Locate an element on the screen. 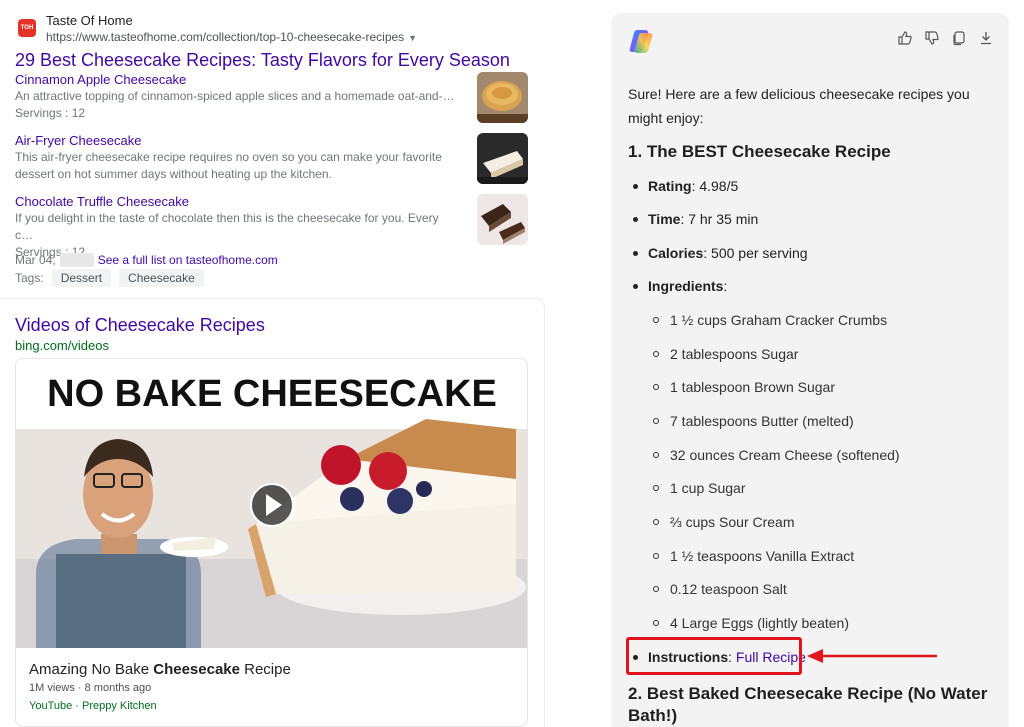 The image size is (1024, 727). ingredient-item: 7 tablespoons Butter (melted) is located at coordinates (753, 421).